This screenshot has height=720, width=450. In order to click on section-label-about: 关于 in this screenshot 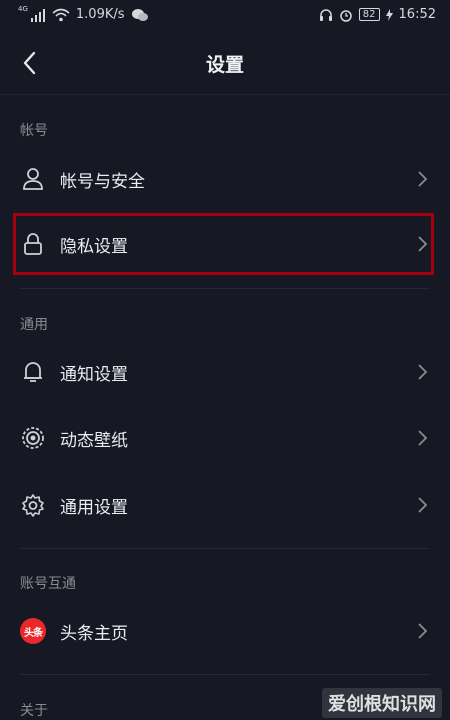, I will do `click(34, 711)`.